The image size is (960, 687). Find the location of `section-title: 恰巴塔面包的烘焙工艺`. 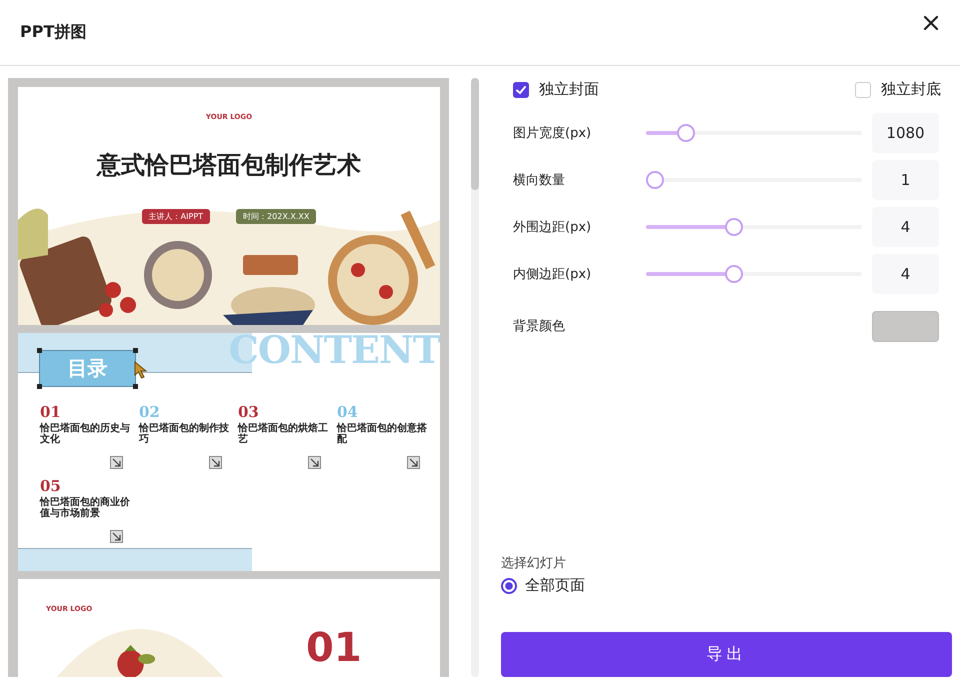

section-title: 恰巴塔面包的烘焙工艺 is located at coordinates (283, 435).